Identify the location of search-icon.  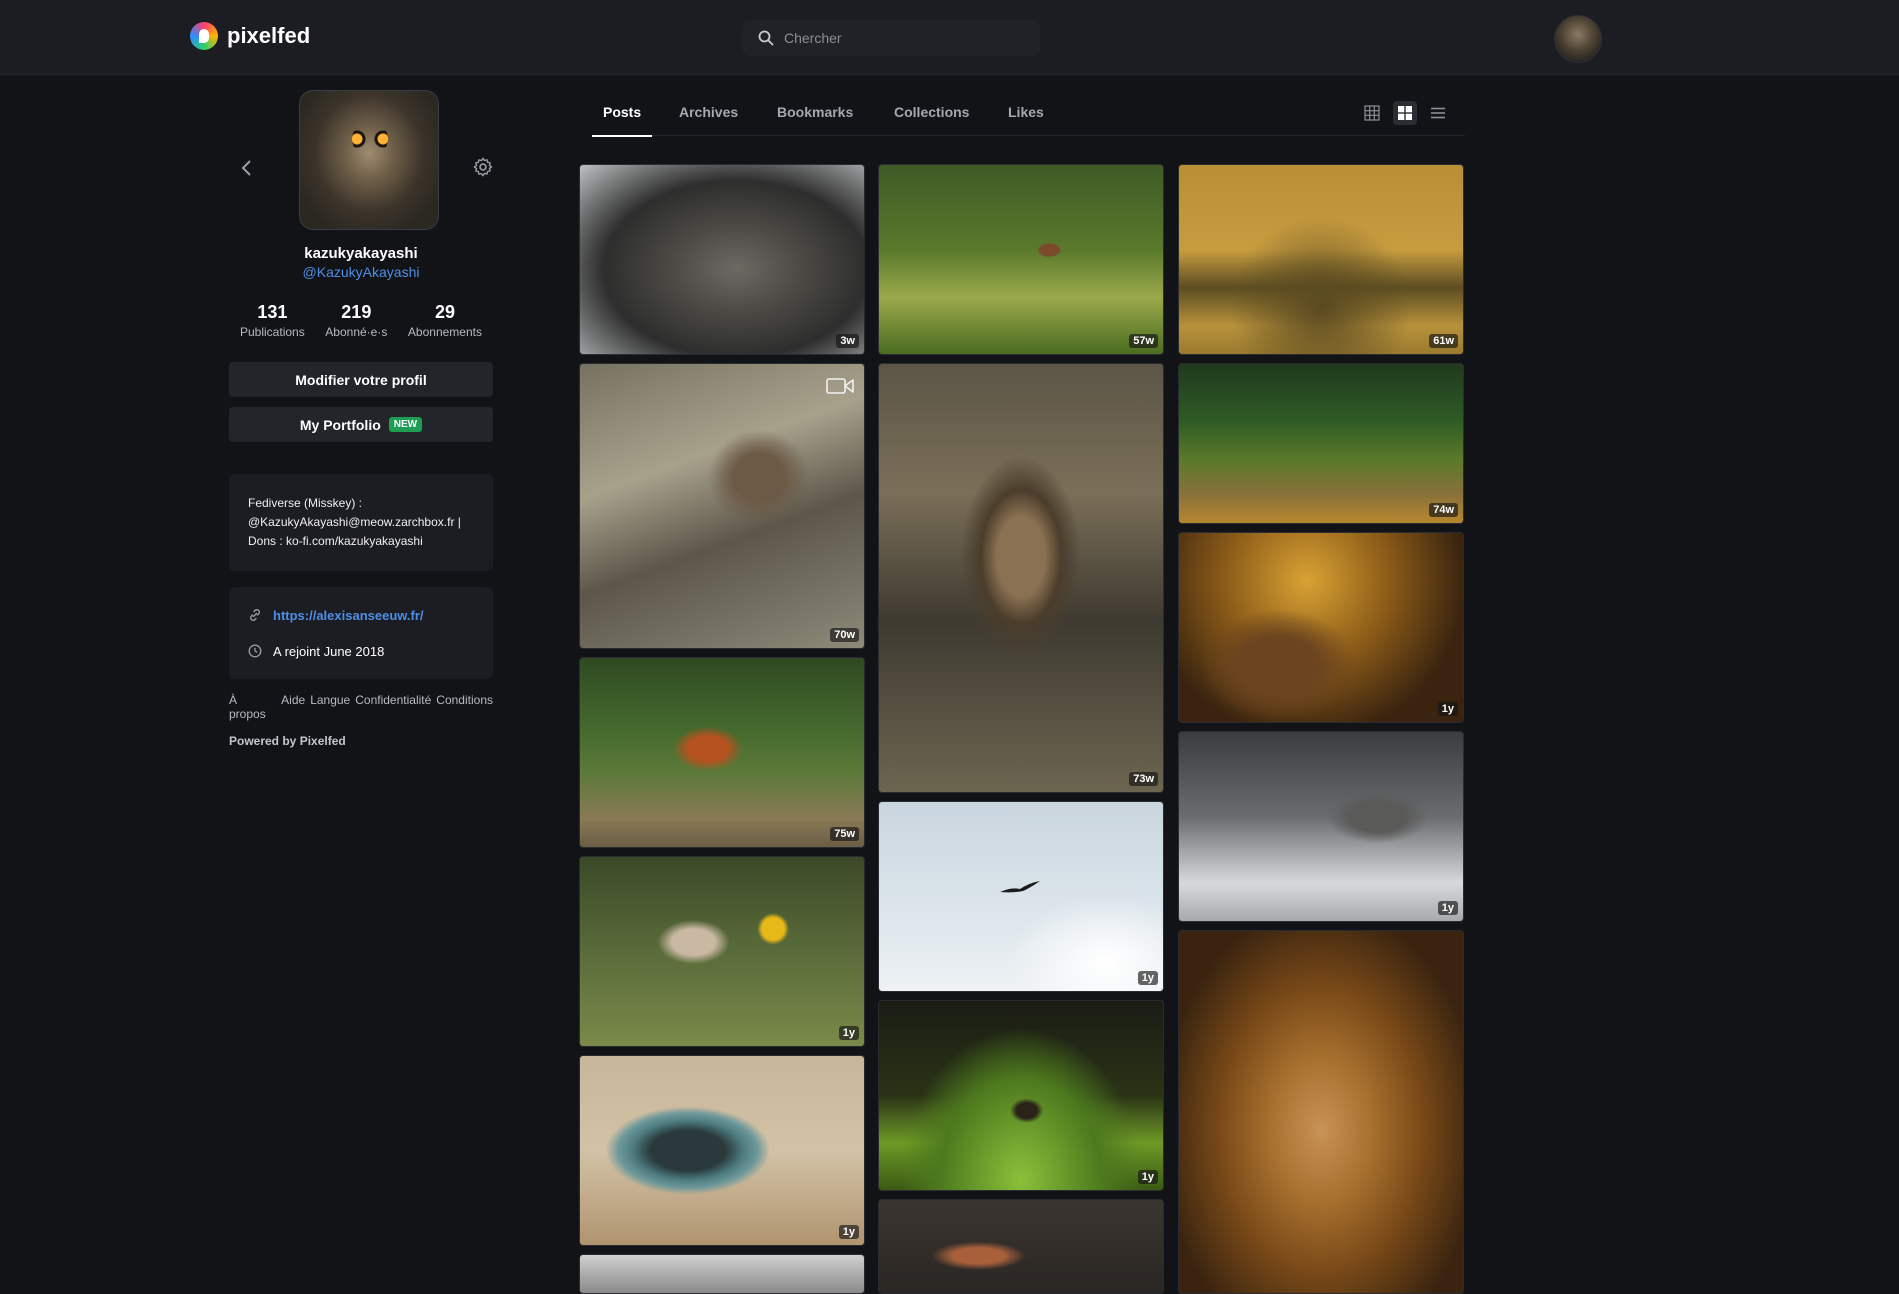
(766, 38).